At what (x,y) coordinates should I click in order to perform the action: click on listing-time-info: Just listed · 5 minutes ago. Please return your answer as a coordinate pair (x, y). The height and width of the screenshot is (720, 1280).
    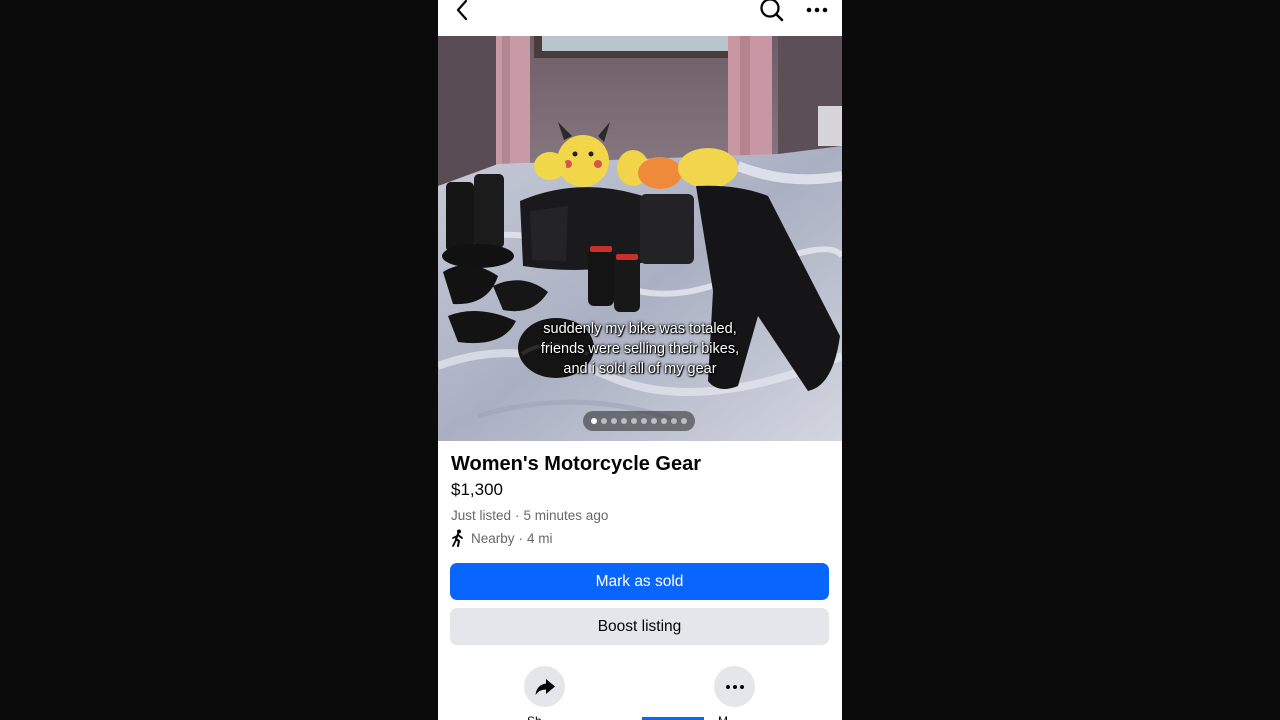
    Looking at the image, I should click on (529, 515).